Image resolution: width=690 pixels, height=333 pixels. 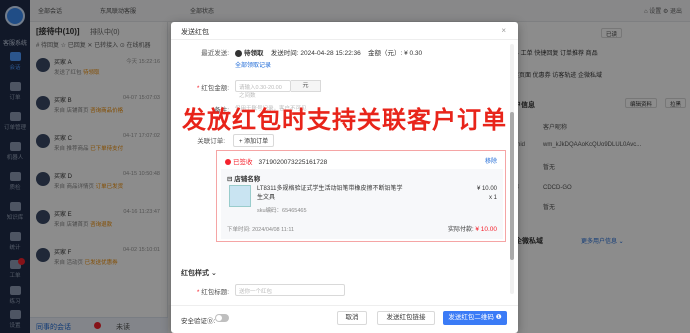 I want to click on store-name: ⊟ 店铺名称, so click(x=244, y=179).